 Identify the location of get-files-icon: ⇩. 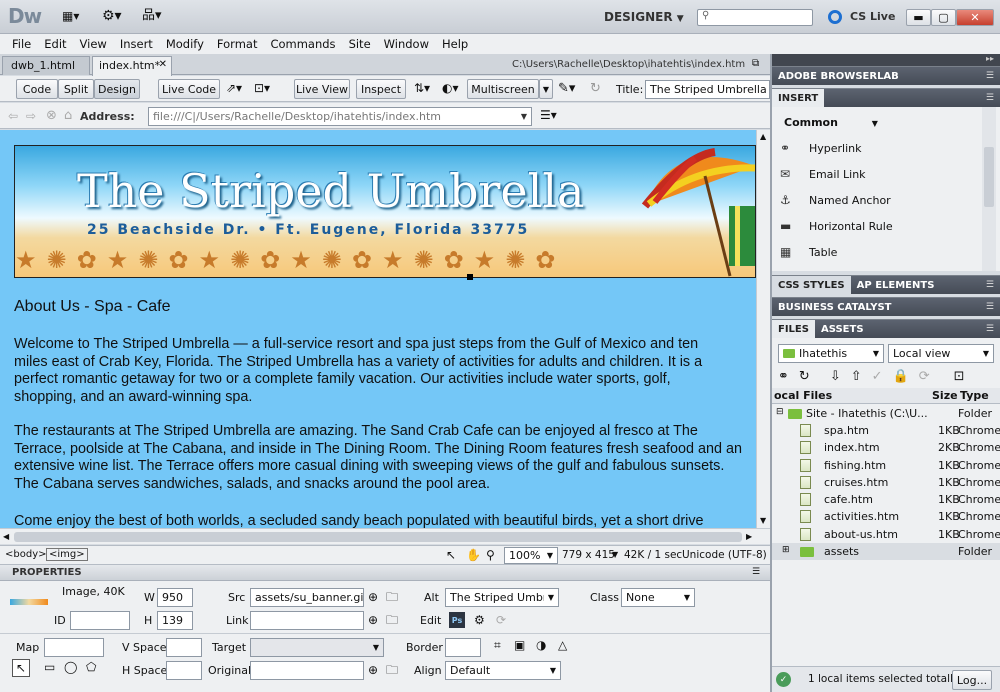
(835, 376).